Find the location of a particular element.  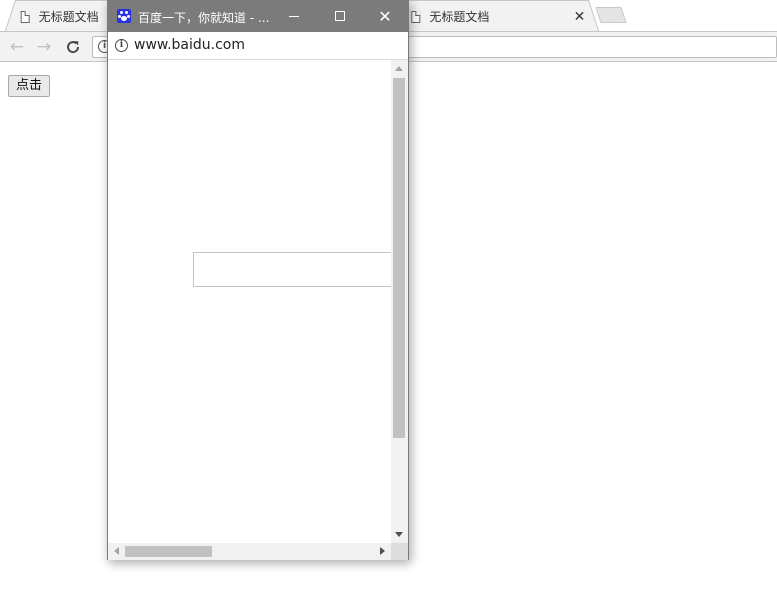

close-icon: ✕ is located at coordinates (385, 16).